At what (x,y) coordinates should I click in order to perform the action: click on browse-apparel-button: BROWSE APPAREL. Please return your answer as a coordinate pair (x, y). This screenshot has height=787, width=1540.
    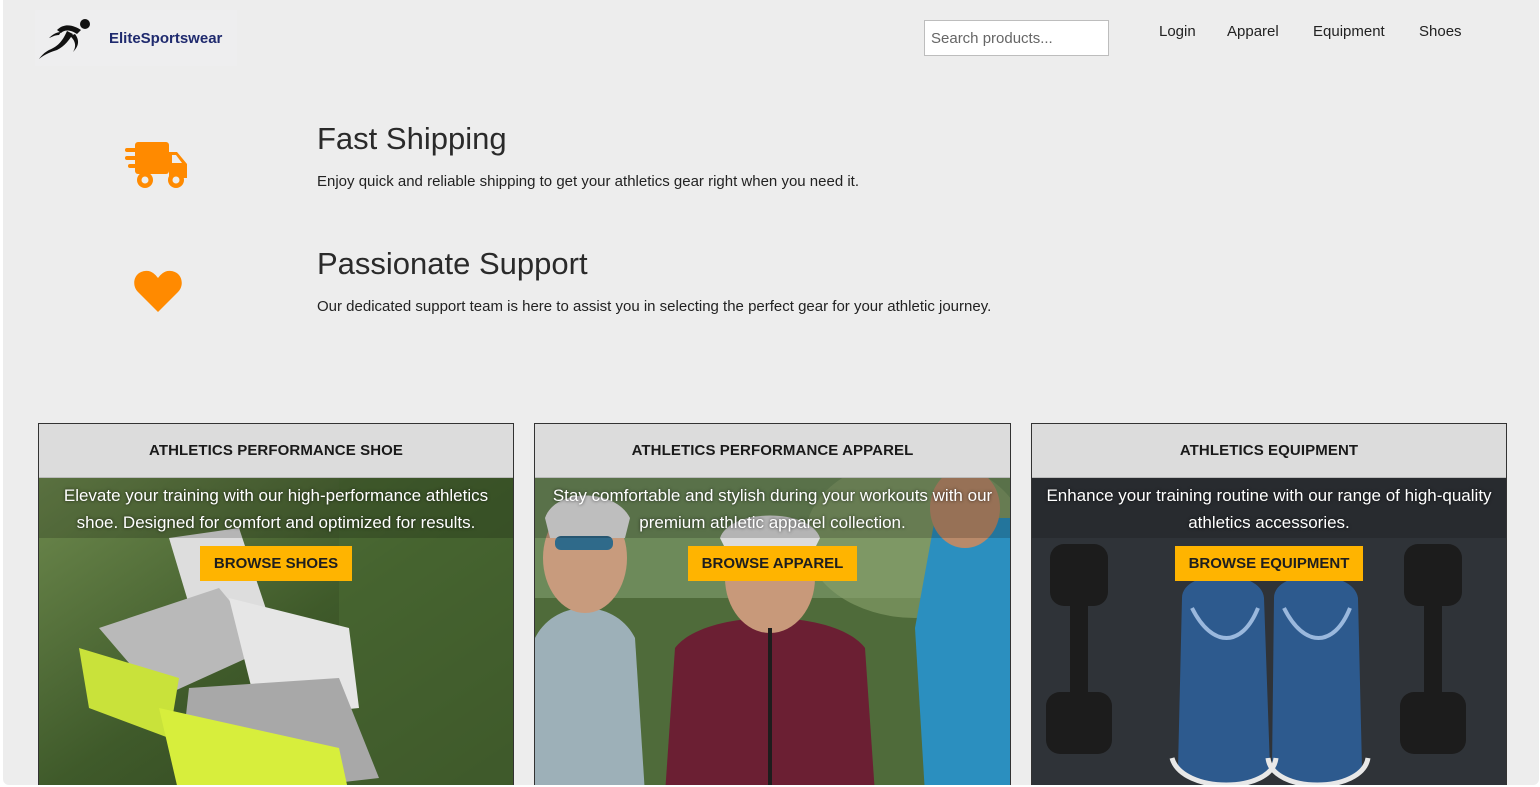
    Looking at the image, I should click on (772, 563).